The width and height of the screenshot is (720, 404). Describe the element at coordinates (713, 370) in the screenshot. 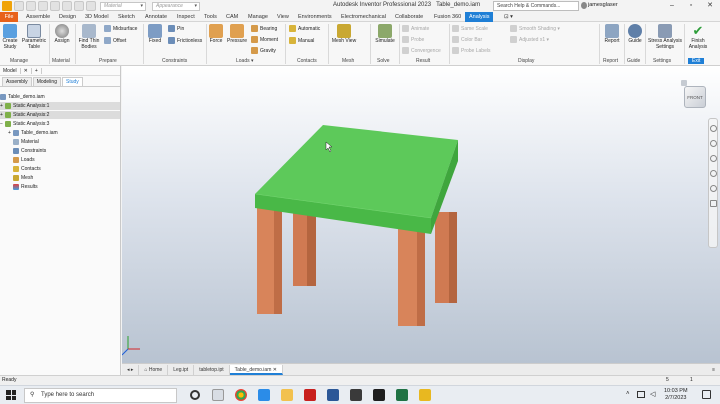

I see `tab-menu-icon: ≡` at that location.